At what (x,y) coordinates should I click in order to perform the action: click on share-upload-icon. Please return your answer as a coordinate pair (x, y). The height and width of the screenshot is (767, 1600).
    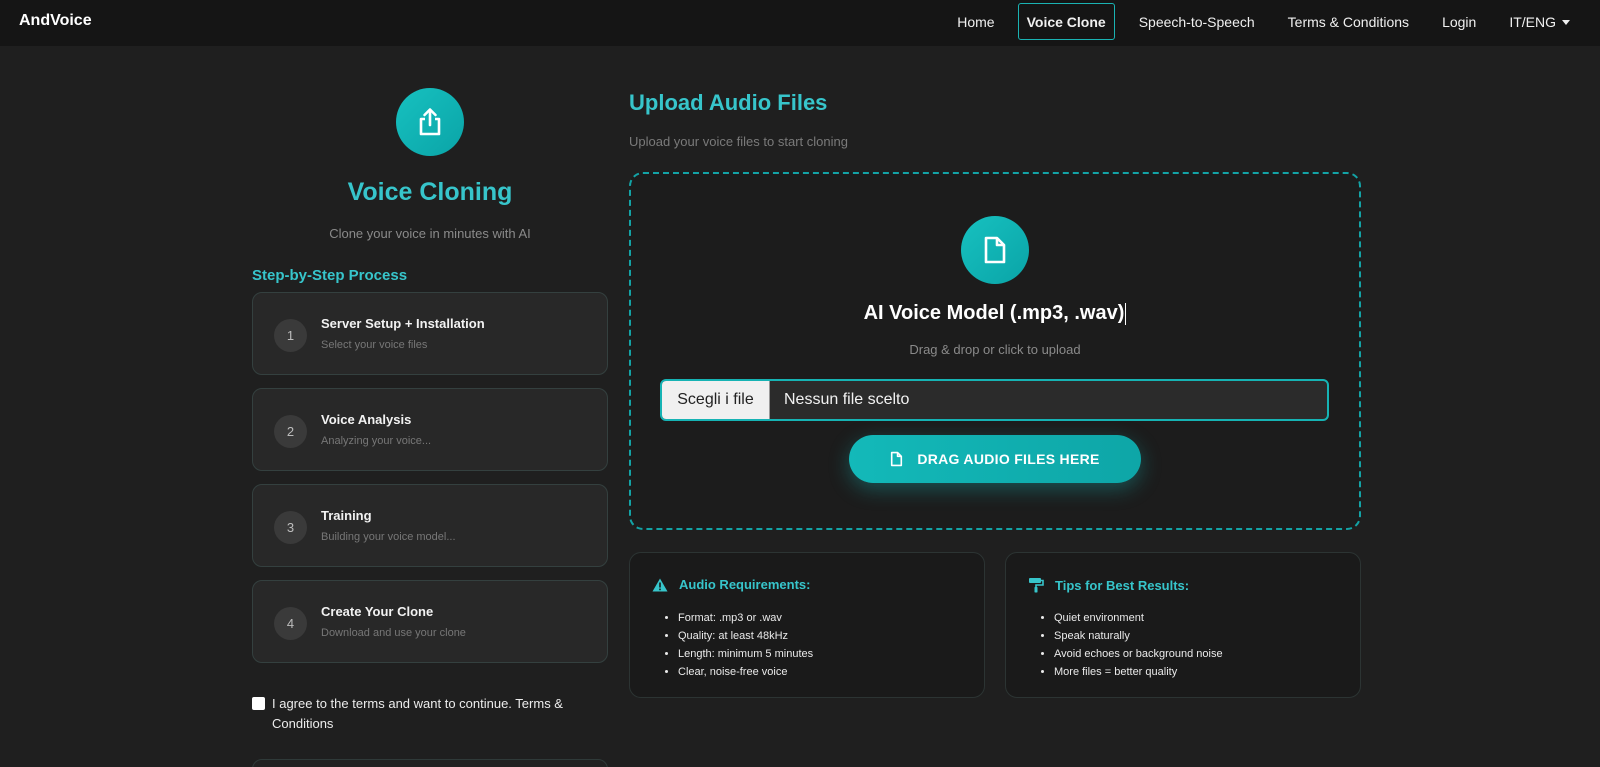
    Looking at the image, I should click on (430, 122).